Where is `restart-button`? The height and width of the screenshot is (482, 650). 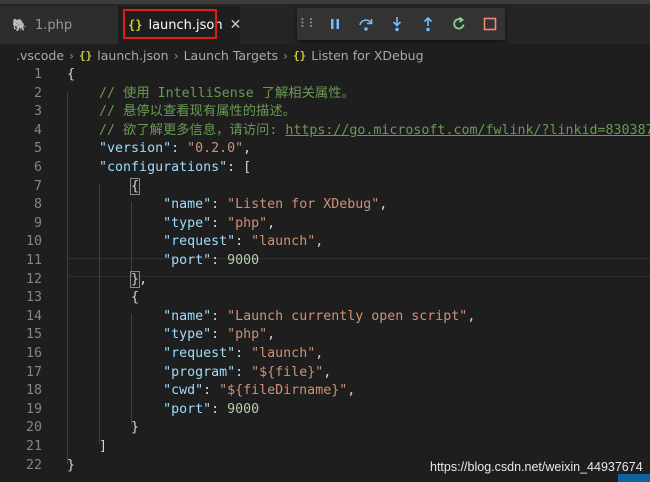
restart-button is located at coordinates (458, 24).